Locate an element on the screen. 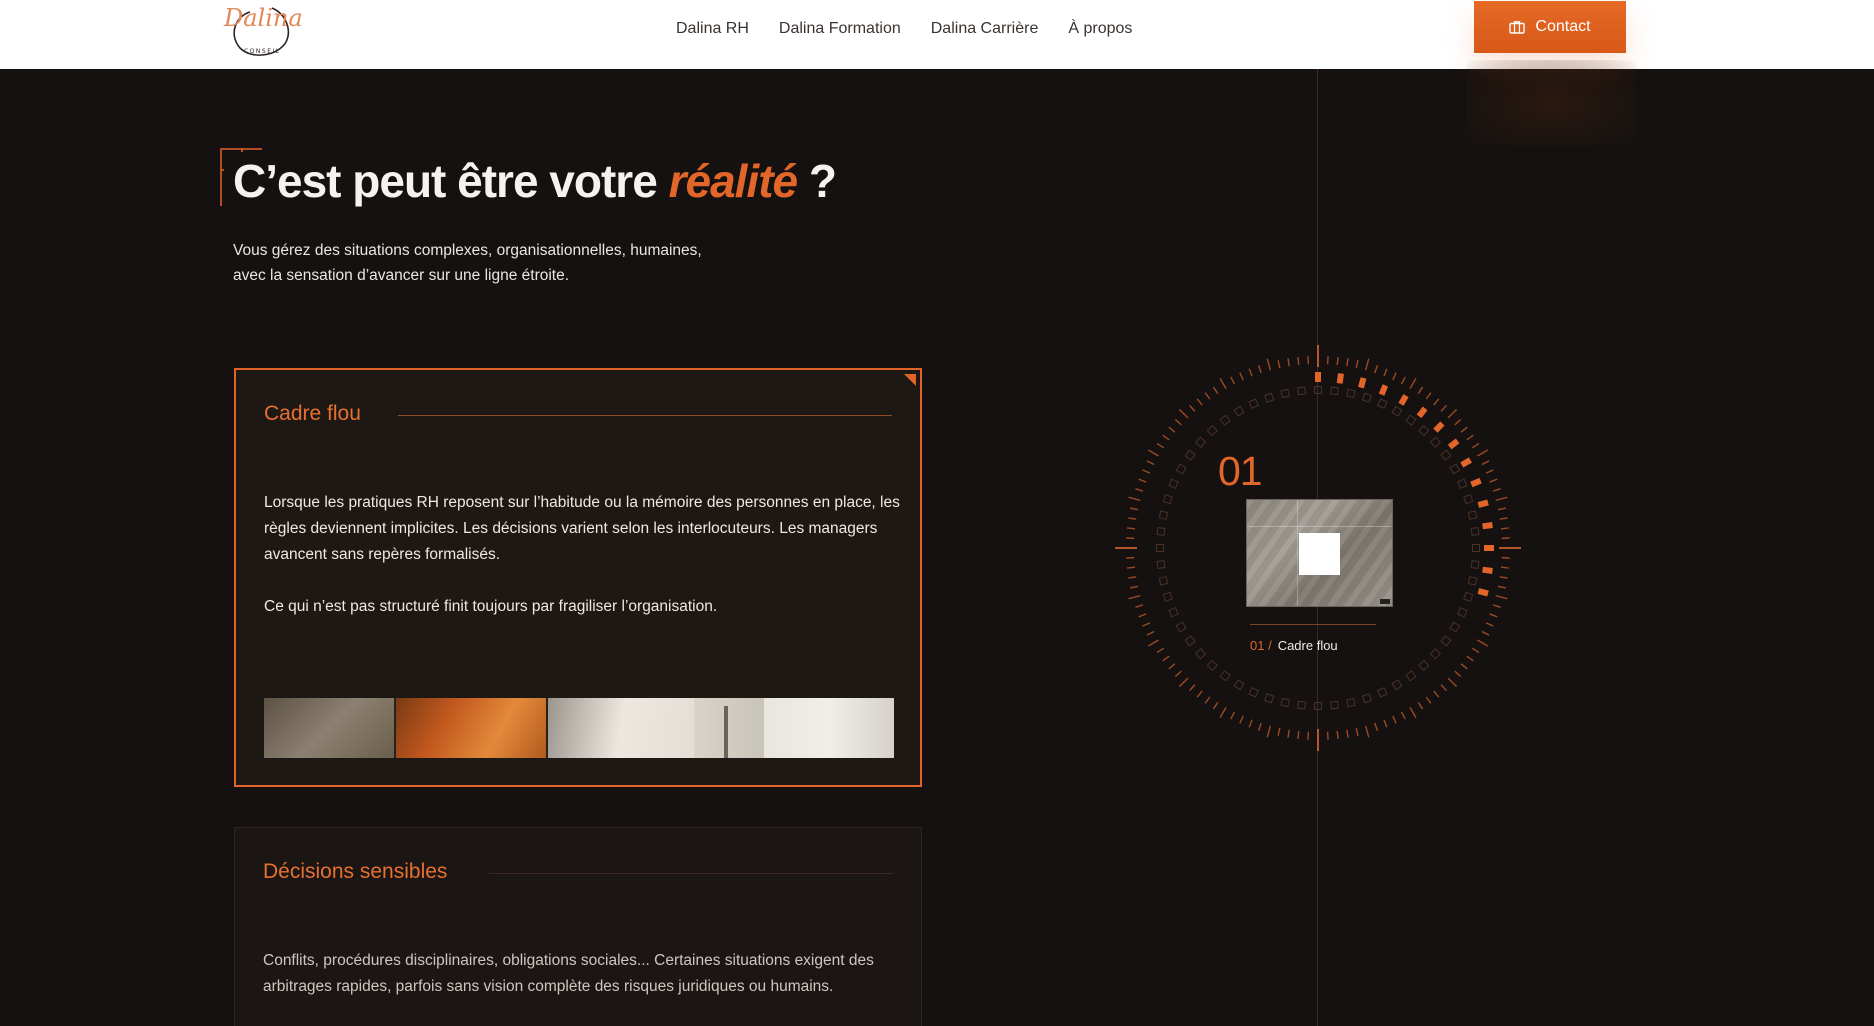 The image size is (1874, 1026). nav-dalina-formation: Dalina Formation is located at coordinates (840, 29).